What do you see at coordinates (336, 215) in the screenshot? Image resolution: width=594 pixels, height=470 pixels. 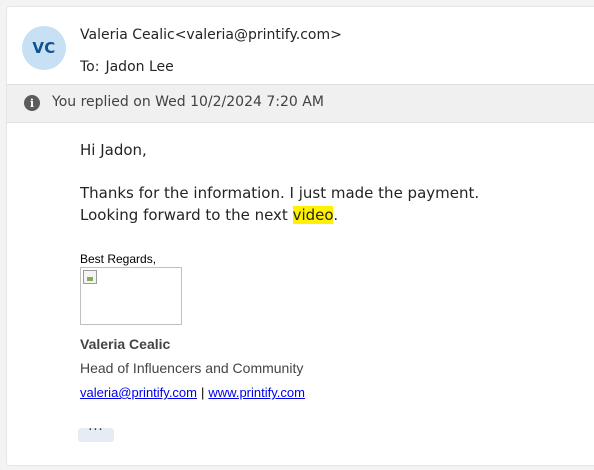 I see `body-line-2-end: .` at bounding box center [336, 215].